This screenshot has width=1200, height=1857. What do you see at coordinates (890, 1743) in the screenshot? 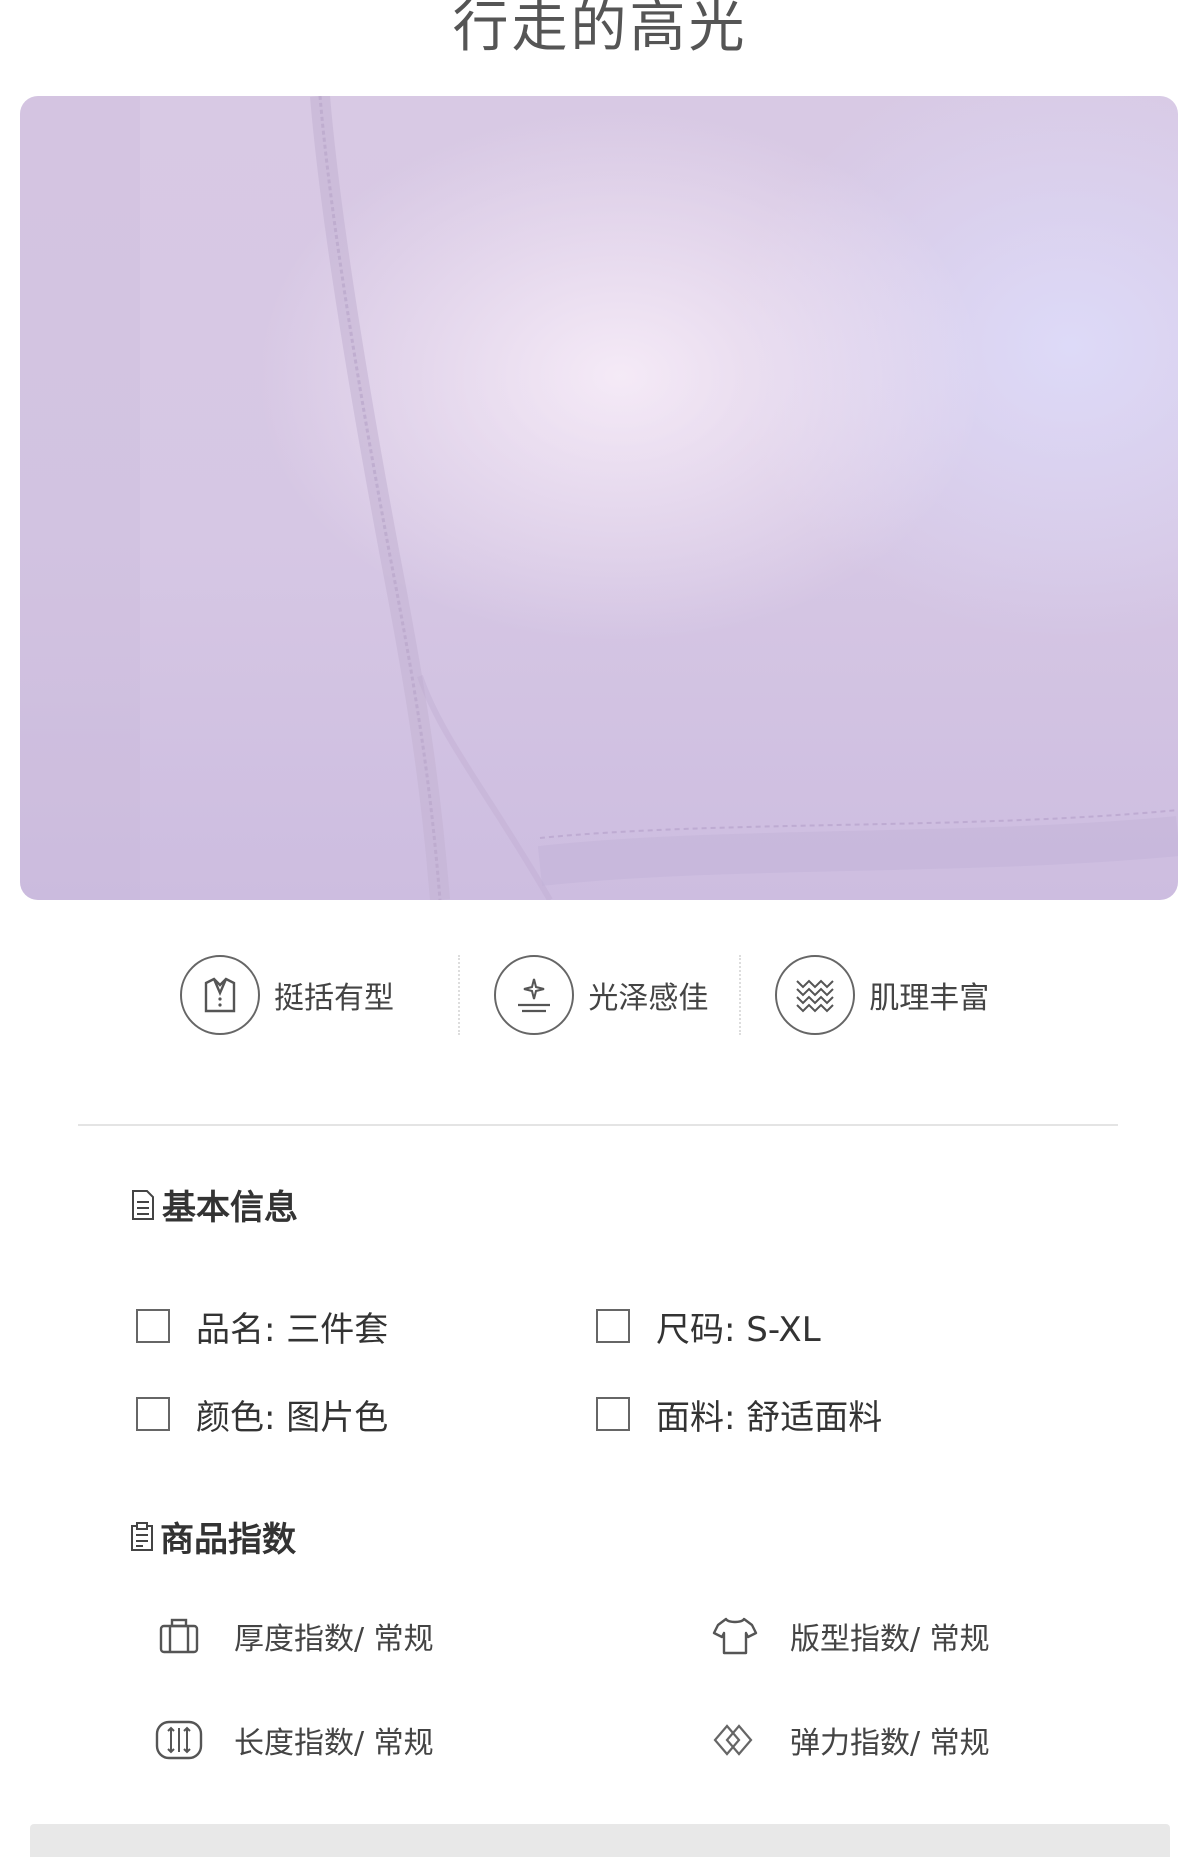
I see `index-text: 弹力指数/ 常规` at bounding box center [890, 1743].